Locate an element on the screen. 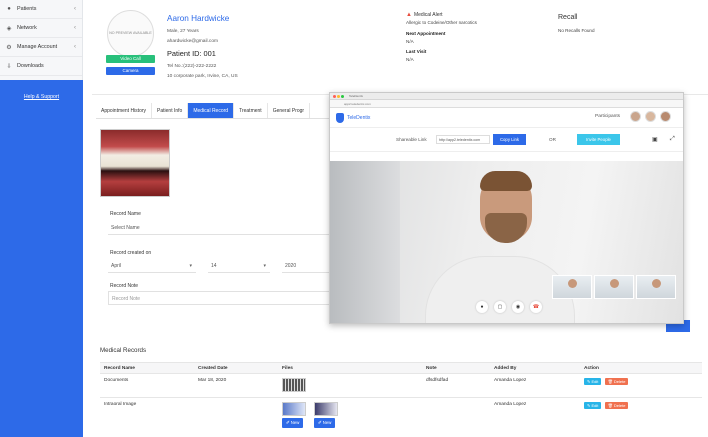 The width and height of the screenshot is (708, 437). users-icon: ● is located at coordinates (9, 9).